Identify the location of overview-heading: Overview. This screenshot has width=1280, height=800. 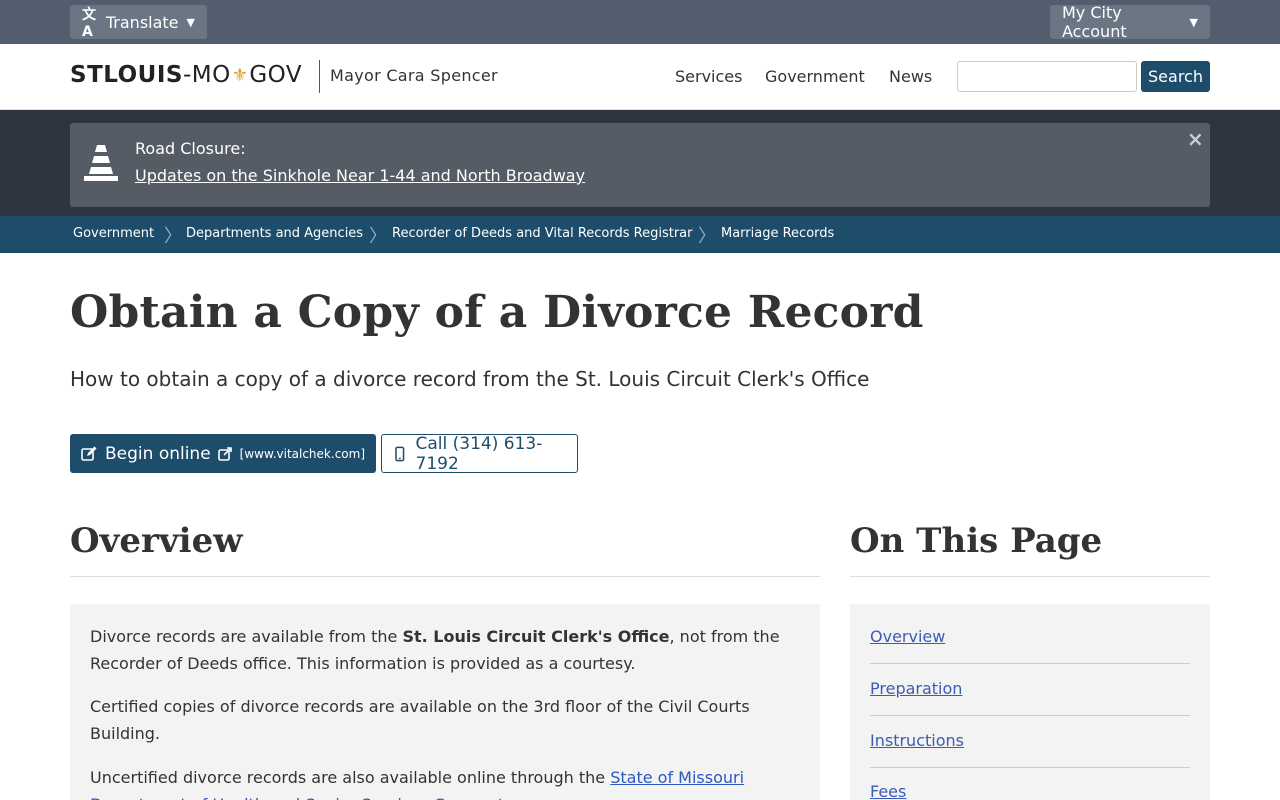
(156, 541).